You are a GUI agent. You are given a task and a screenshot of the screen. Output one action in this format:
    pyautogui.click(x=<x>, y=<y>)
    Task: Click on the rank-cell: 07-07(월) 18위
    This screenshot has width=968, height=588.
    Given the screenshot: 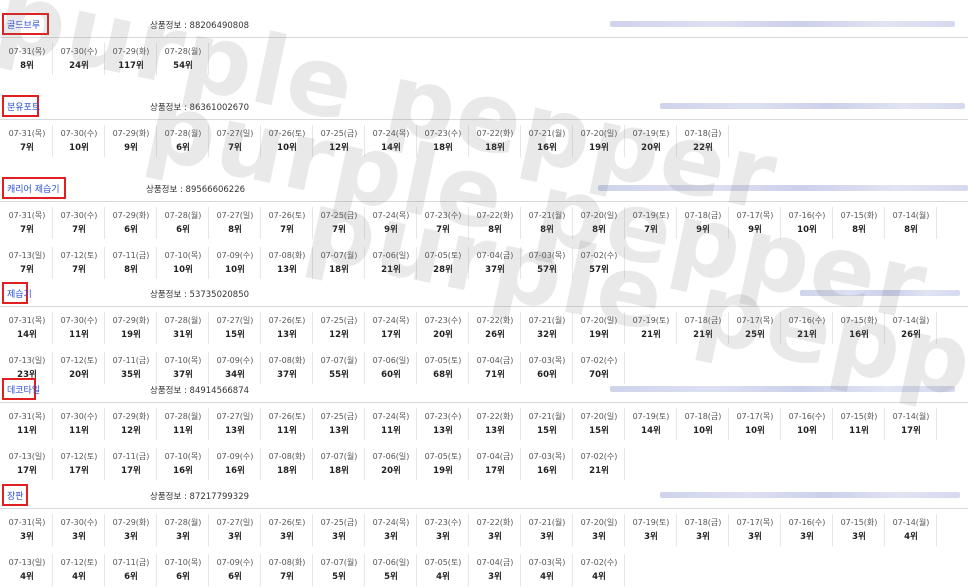 What is the action you would take?
    pyautogui.click(x=339, y=464)
    